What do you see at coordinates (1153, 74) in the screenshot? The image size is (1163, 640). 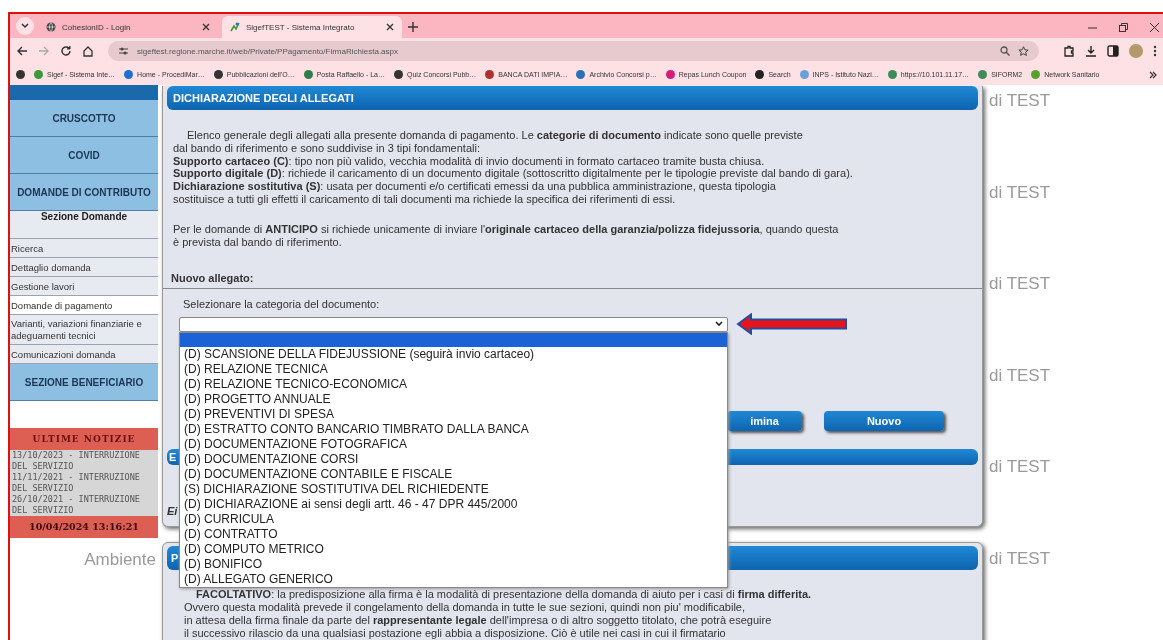 I see `more-bookmarks-icon` at bounding box center [1153, 74].